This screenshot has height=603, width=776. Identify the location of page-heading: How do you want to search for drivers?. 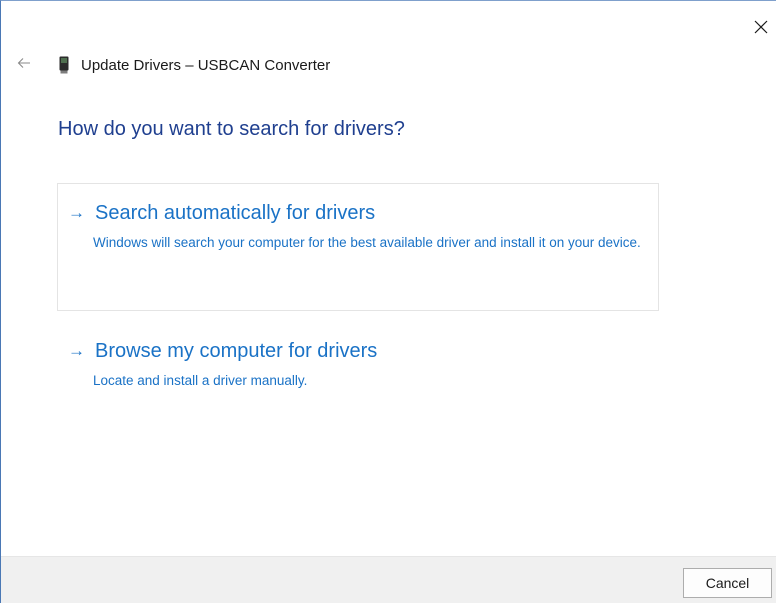
(231, 129).